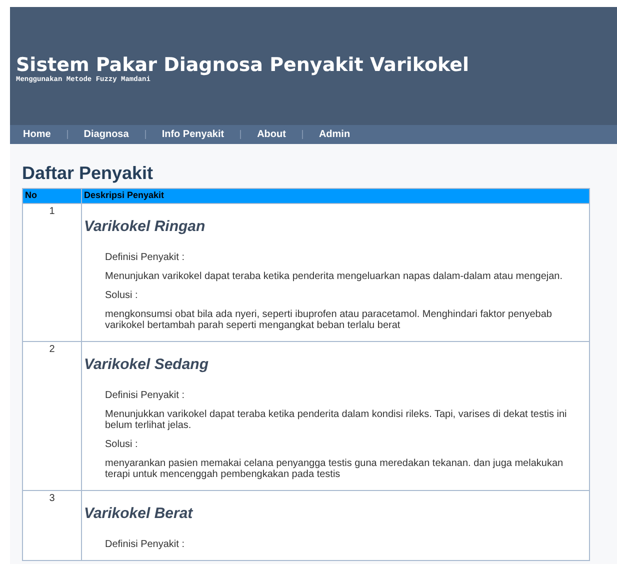 Image resolution: width=617 pixels, height=568 pixels. Describe the element at coordinates (88, 173) in the screenshot. I see `page-title: Daftar Penyakit` at that location.